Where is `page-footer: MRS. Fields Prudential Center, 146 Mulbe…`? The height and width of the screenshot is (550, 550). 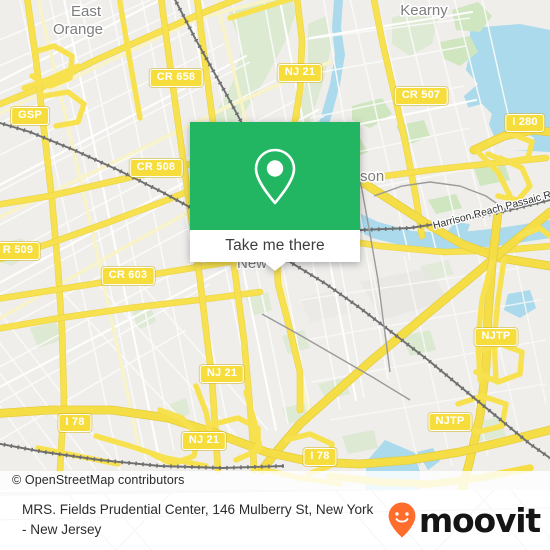 page-footer: MRS. Fields Prudential Center, 146 Mulbe… is located at coordinates (275, 520).